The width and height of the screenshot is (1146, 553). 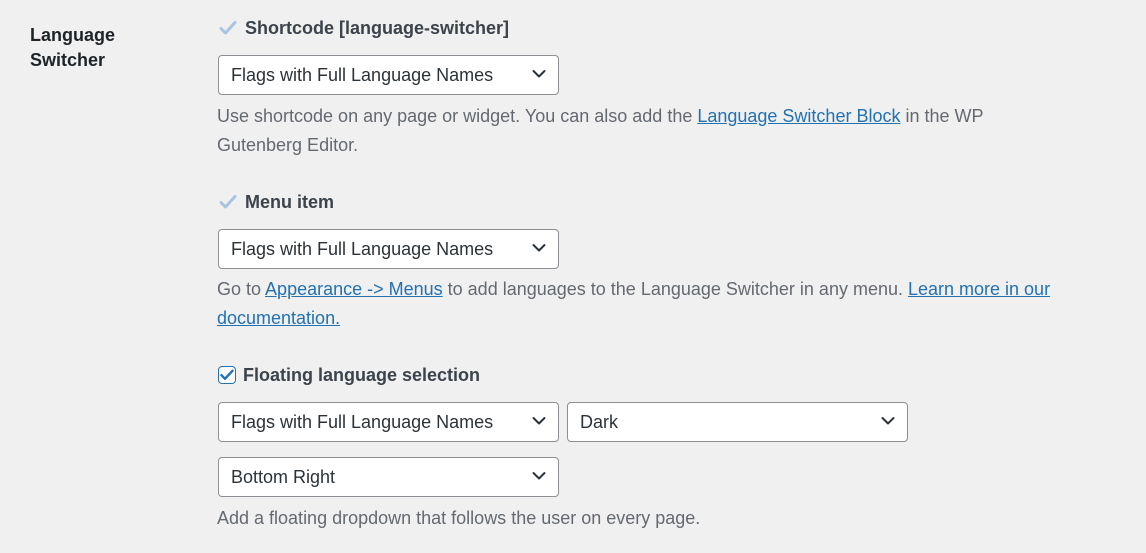 I want to click on floating-checkbox, so click(x=227, y=375).